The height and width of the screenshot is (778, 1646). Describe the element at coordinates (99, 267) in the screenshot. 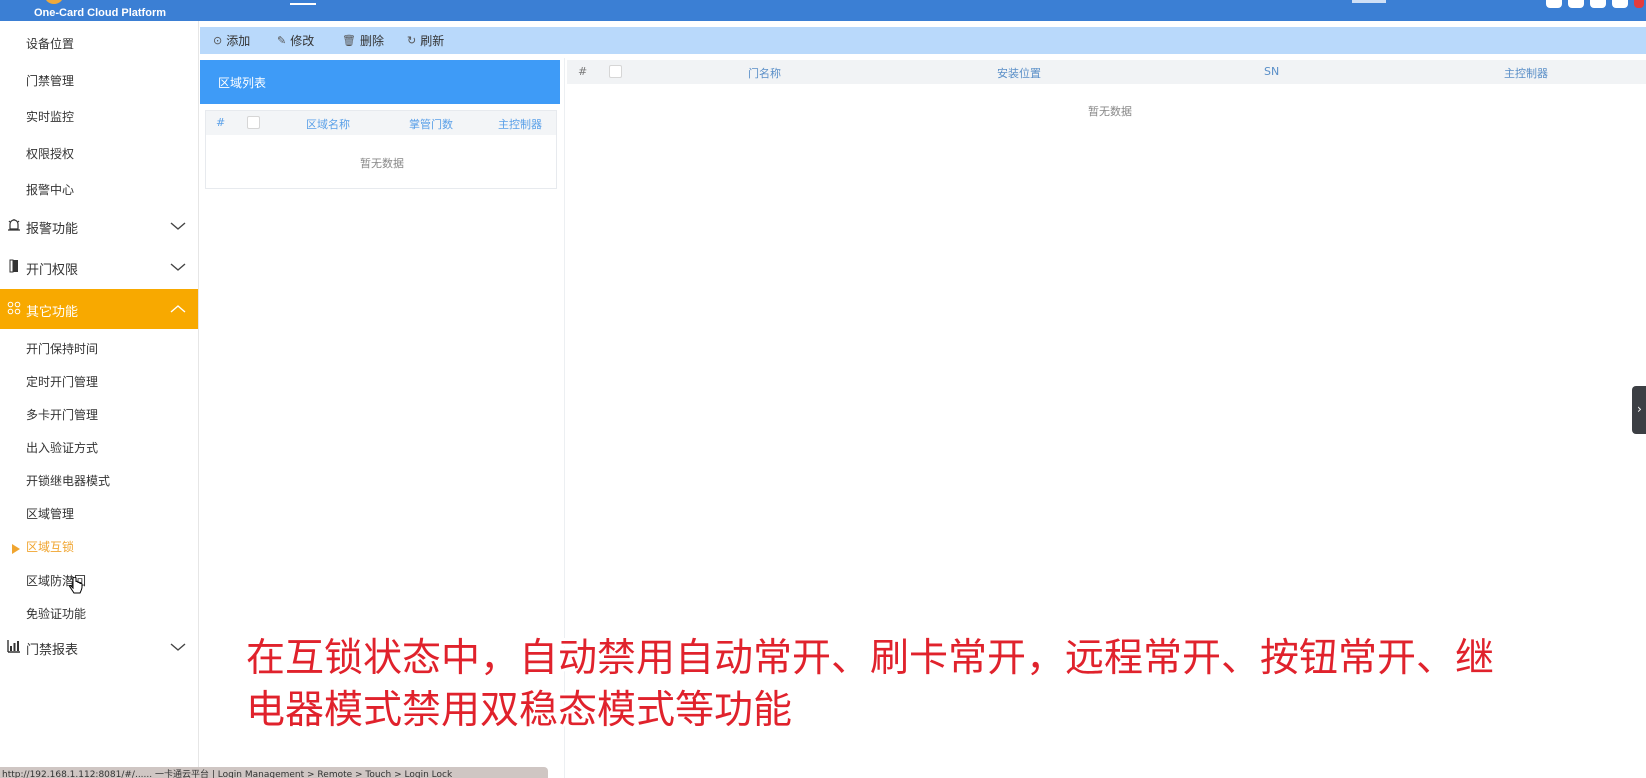

I see `sidebar-group-door-permission: 开门权限` at that location.